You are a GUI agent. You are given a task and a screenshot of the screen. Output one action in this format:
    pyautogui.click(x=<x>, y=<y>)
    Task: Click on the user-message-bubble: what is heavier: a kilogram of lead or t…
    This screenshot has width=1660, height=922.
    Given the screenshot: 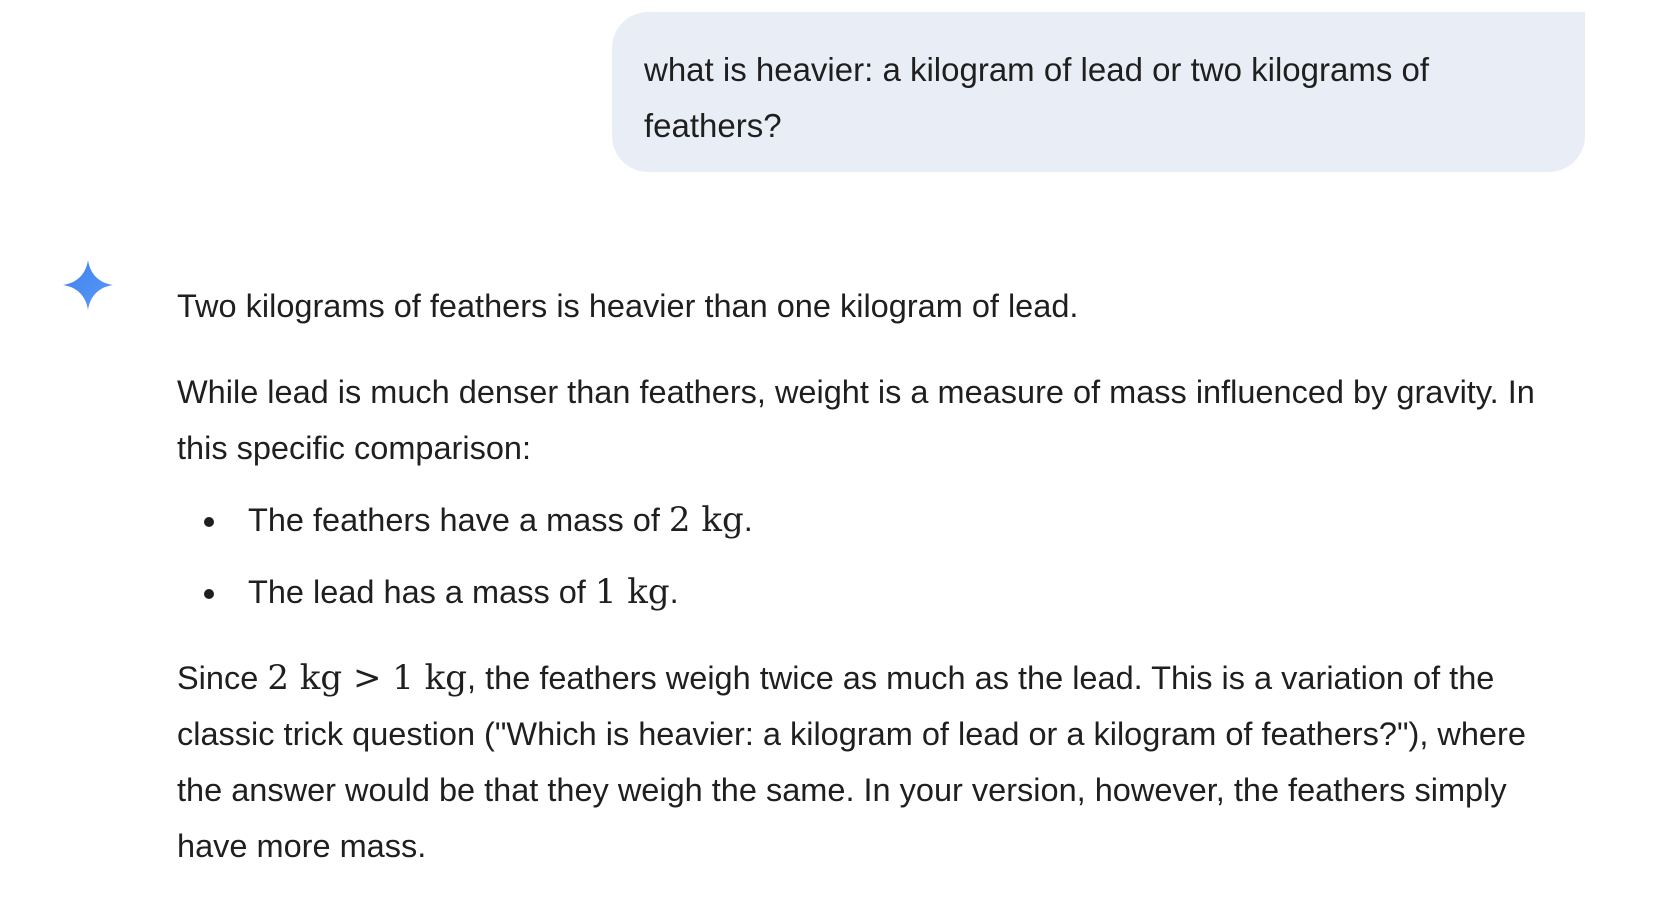 What is the action you would take?
    pyautogui.click(x=1098, y=92)
    